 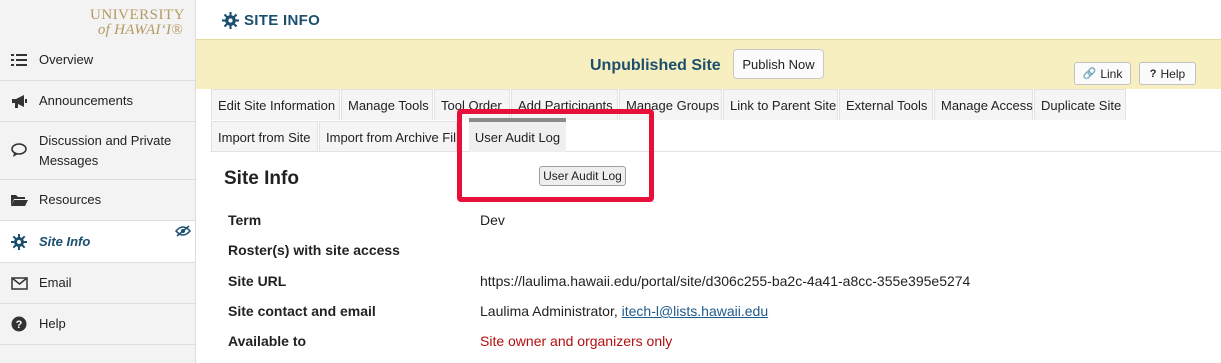 What do you see at coordinates (264, 136) in the screenshot?
I see `tab-import-from-site: Import from Site` at bounding box center [264, 136].